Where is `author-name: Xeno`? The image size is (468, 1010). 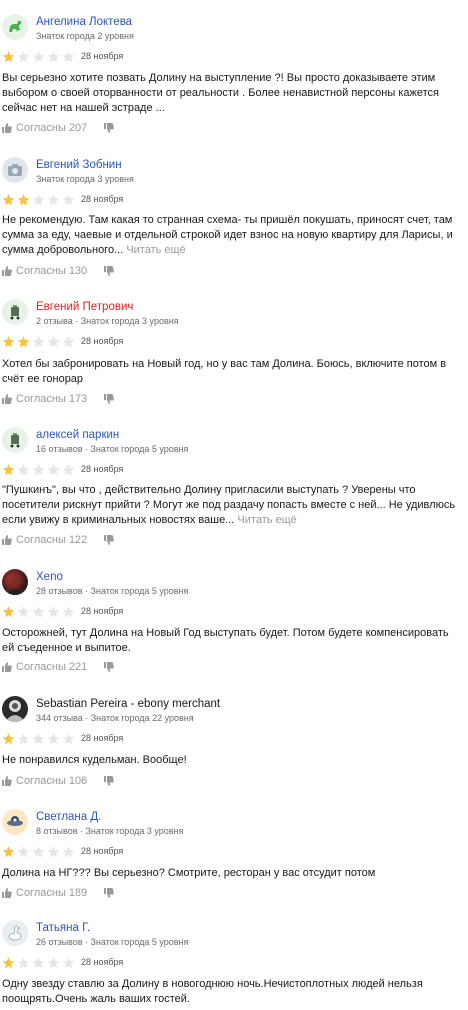 author-name: Xeno is located at coordinates (49, 577).